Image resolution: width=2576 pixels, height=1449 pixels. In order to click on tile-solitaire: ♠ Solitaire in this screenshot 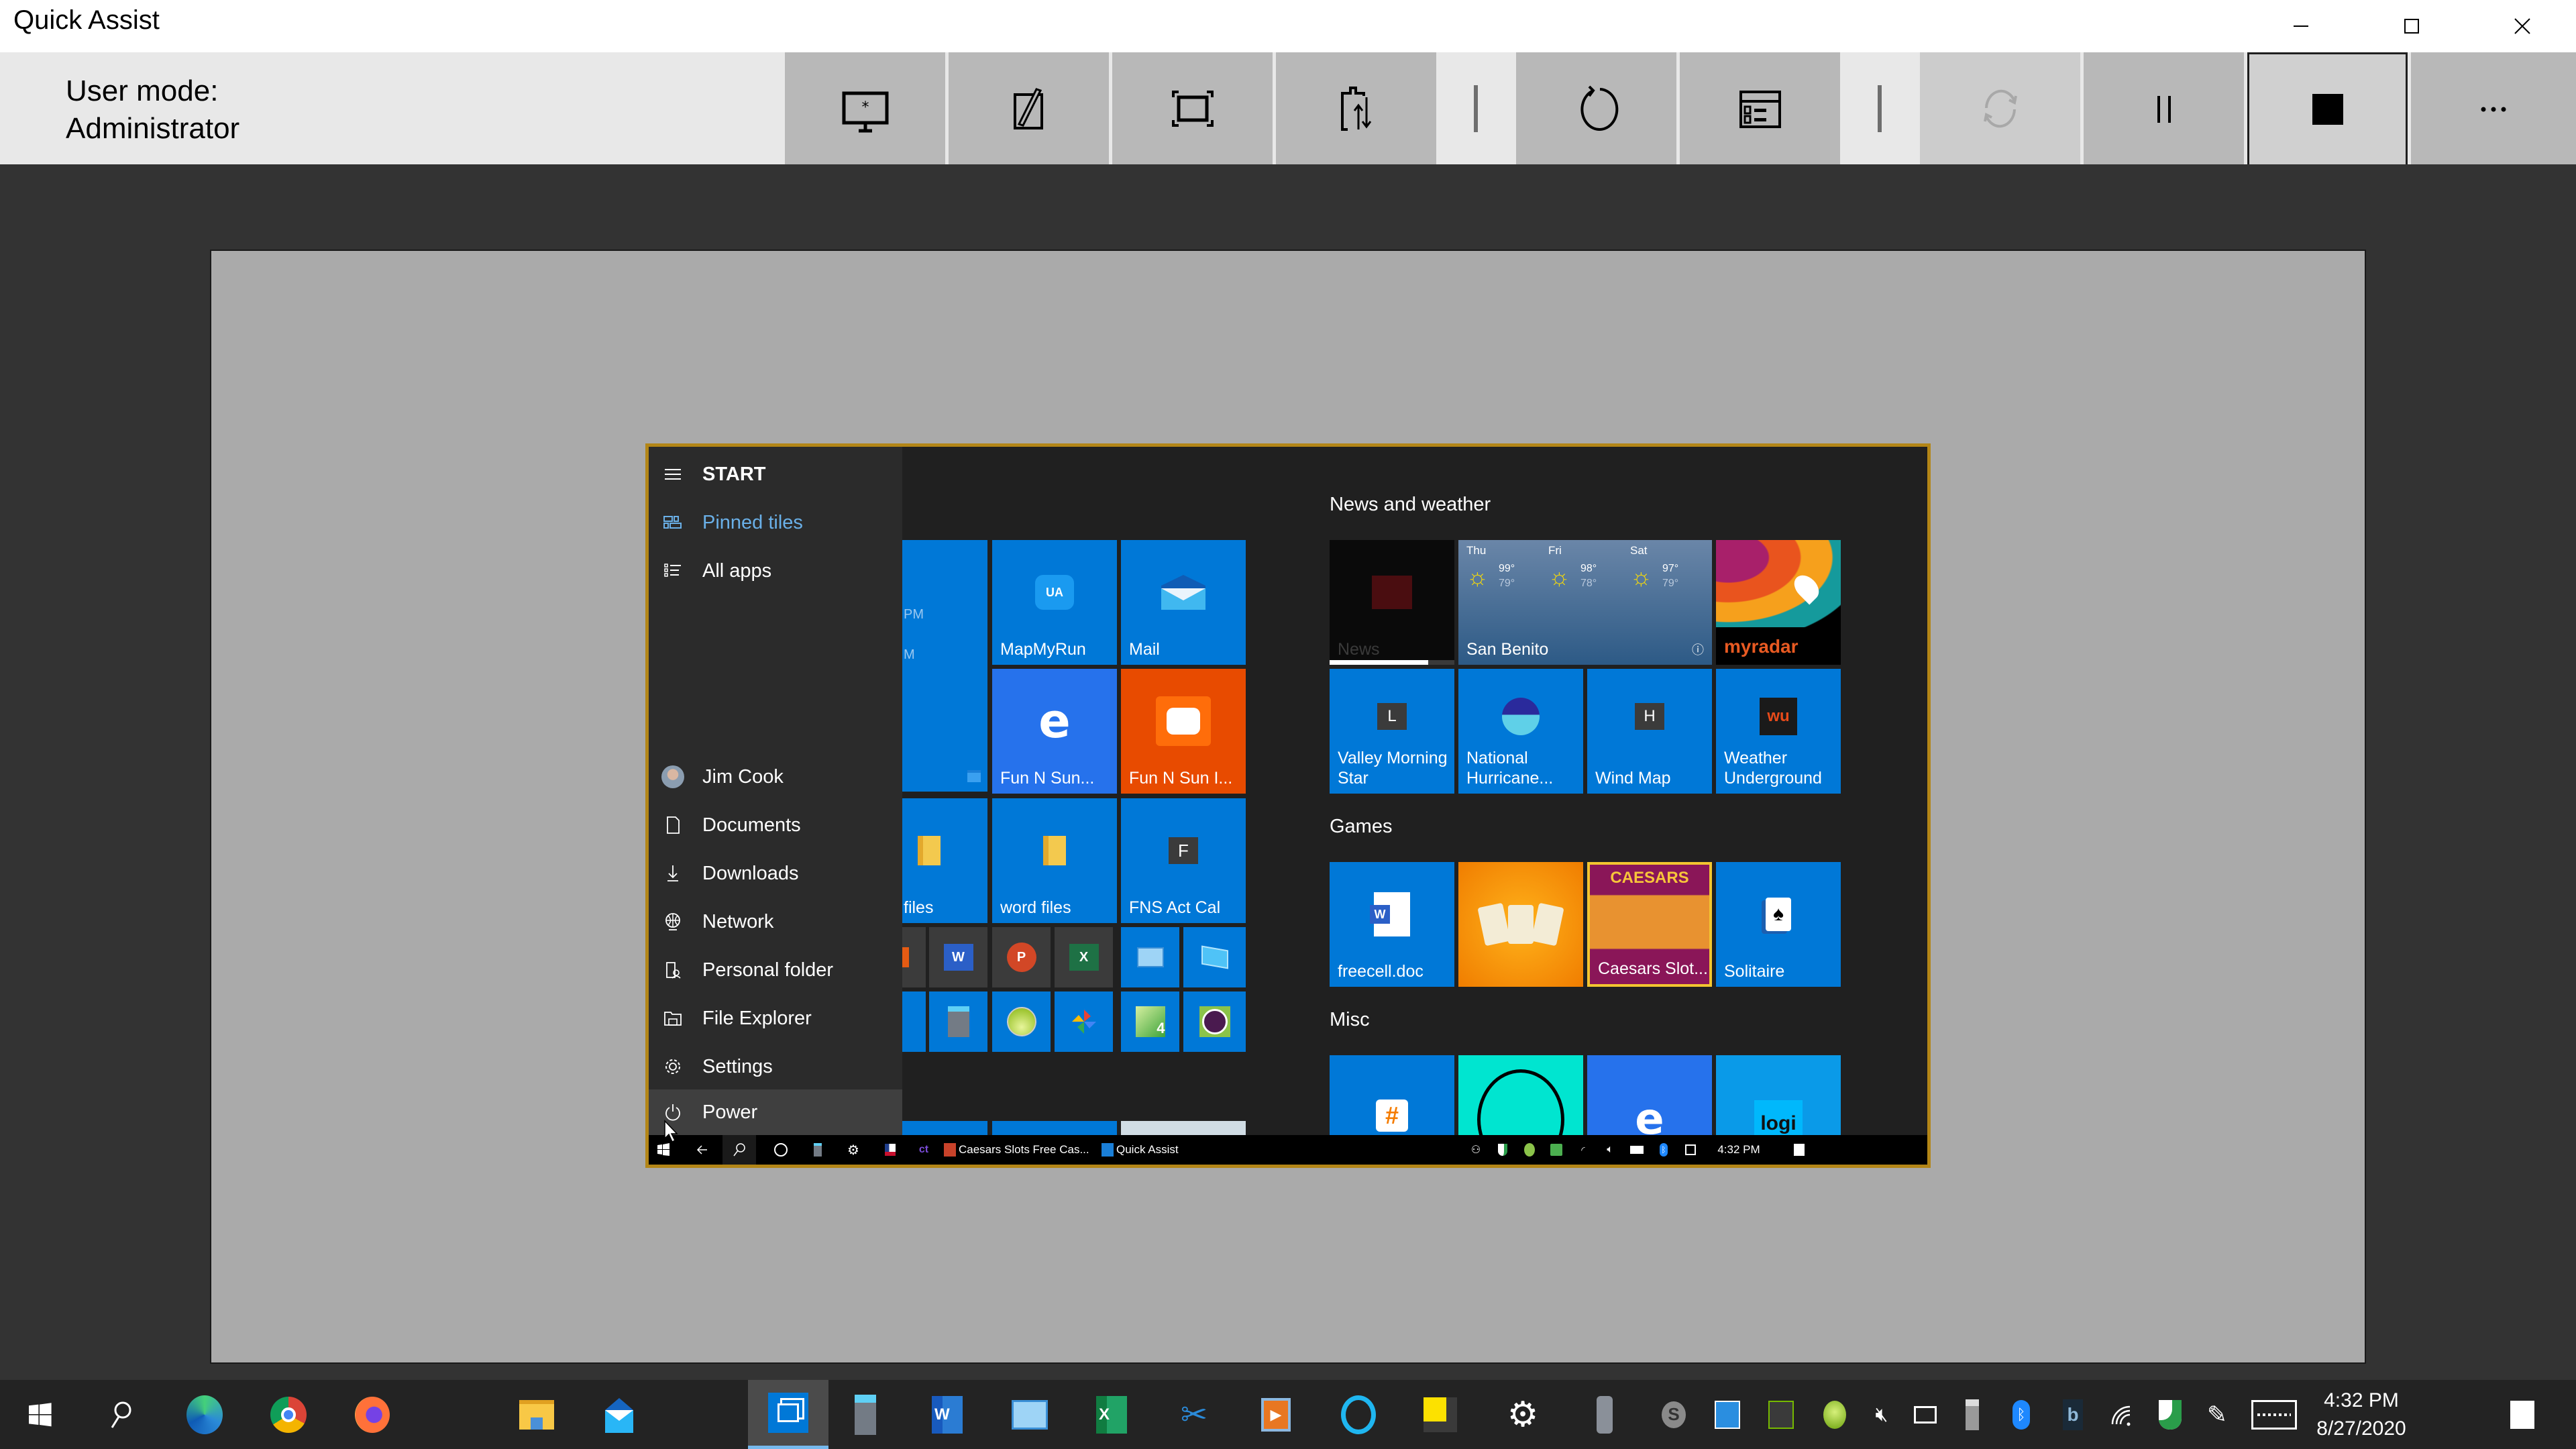, I will do `click(1778, 924)`.